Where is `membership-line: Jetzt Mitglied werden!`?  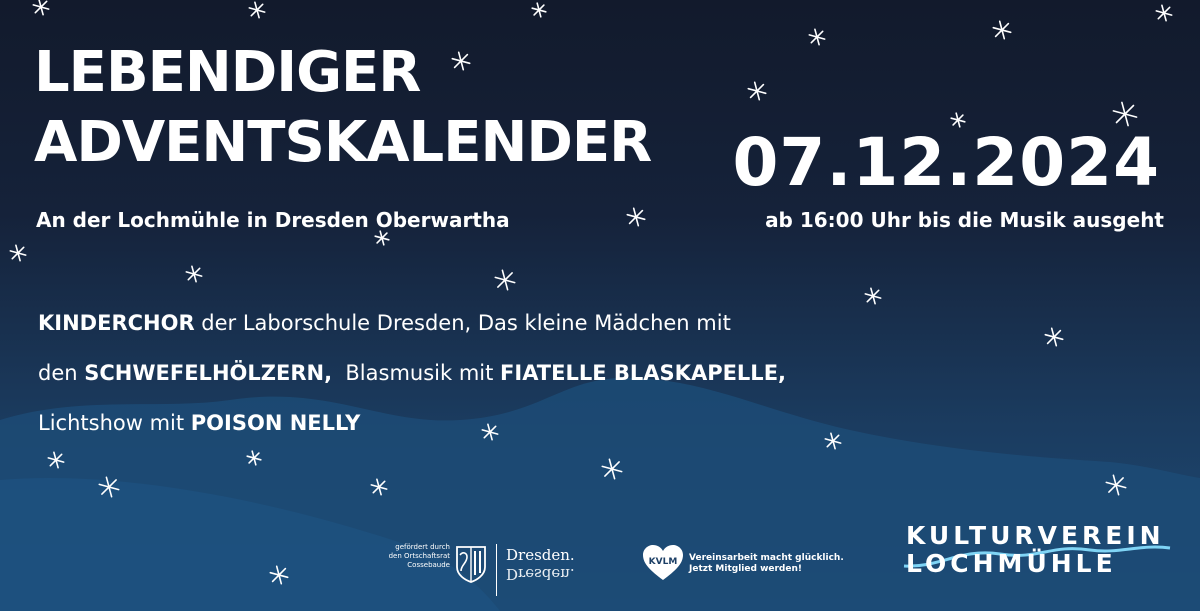 membership-line: Jetzt Mitglied werden! is located at coordinates (745, 569).